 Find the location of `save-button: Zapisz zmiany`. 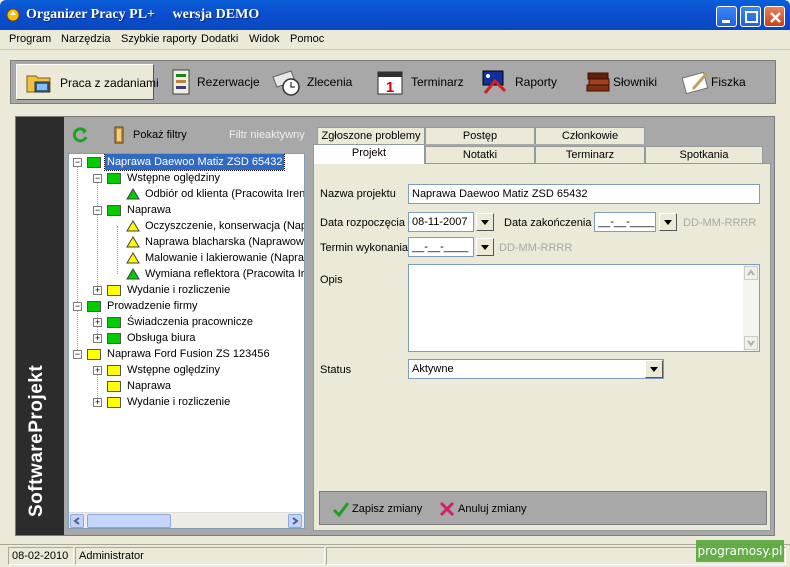

save-button: Zapisz zmiany is located at coordinates (382, 509).